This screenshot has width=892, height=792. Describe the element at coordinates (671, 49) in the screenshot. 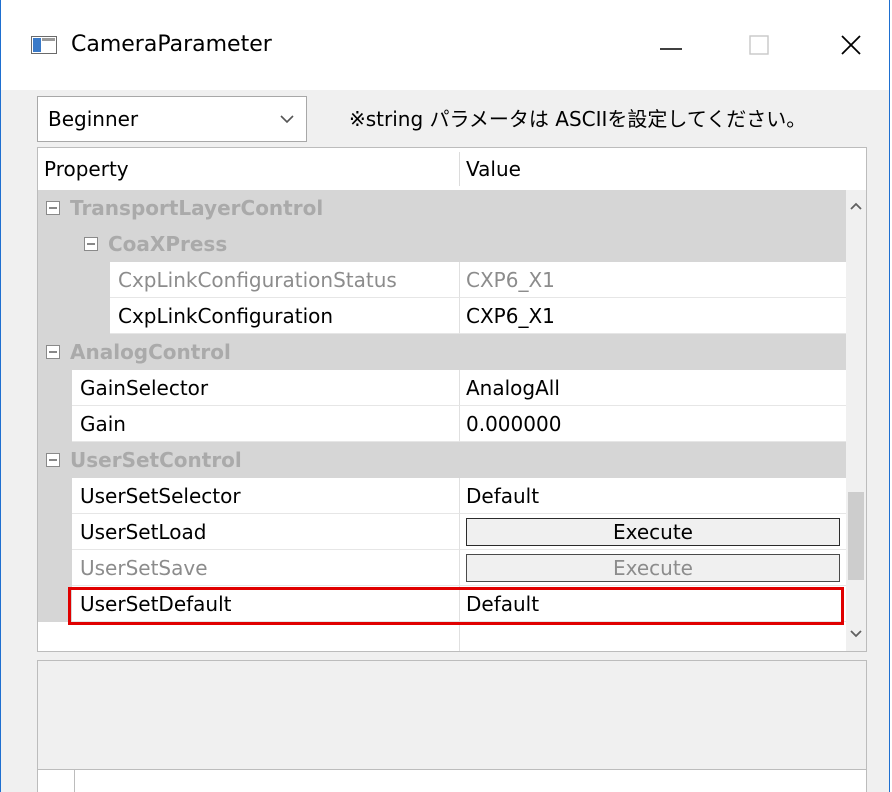

I see `minimize-icon` at that location.